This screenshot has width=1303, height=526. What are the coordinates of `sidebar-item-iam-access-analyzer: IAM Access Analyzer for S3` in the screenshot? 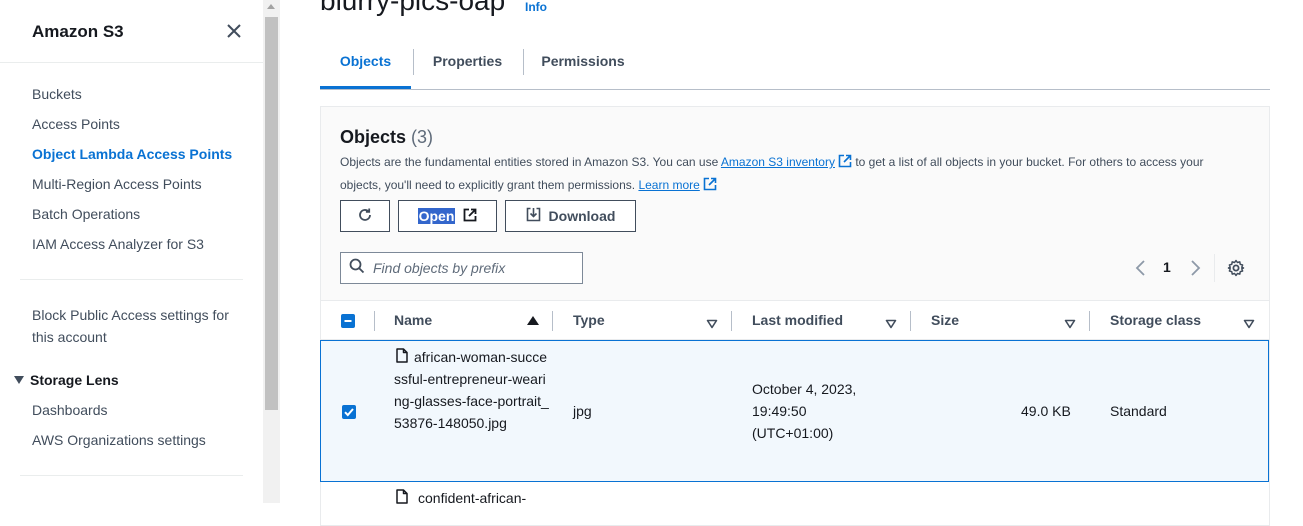 It's located at (118, 244).